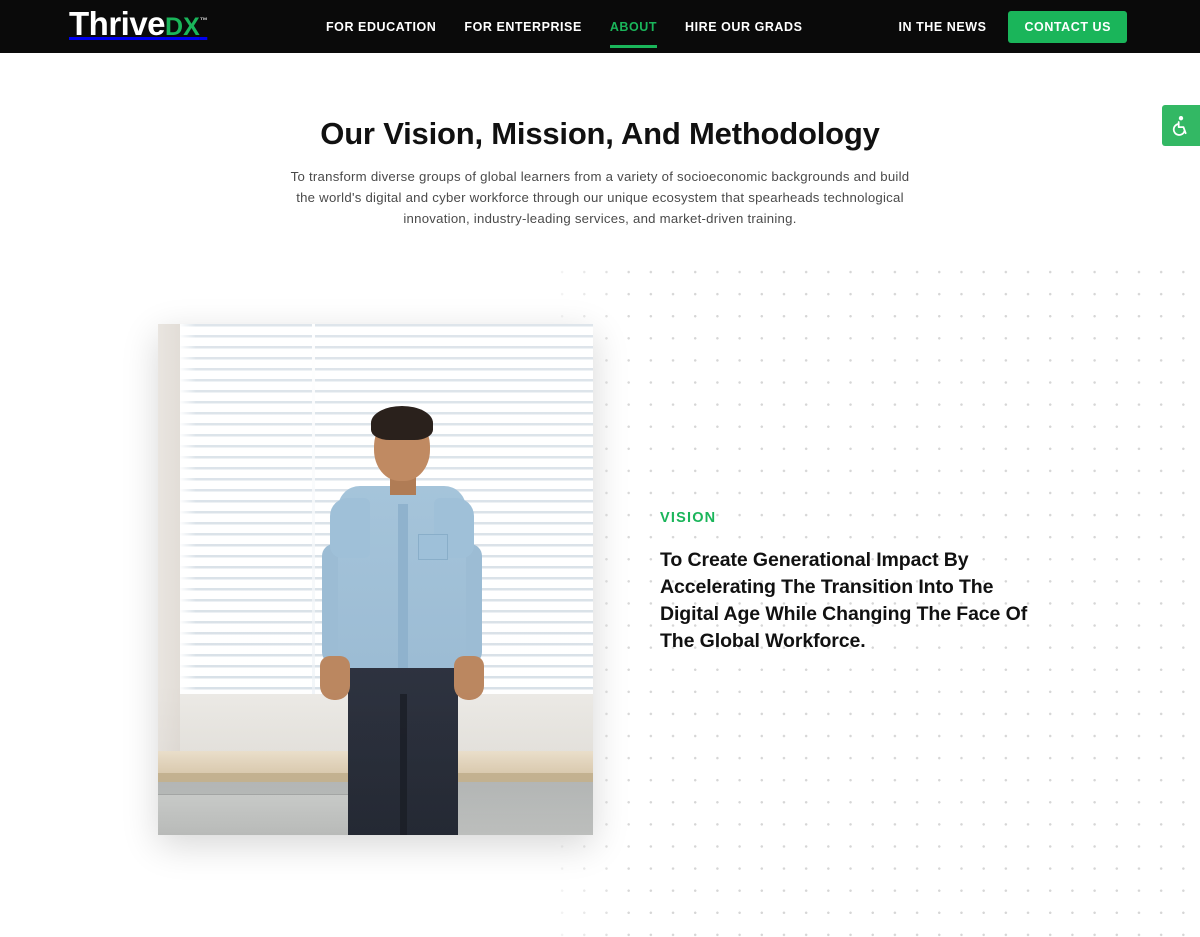  I want to click on logo-text-secondary: DX, so click(182, 27).